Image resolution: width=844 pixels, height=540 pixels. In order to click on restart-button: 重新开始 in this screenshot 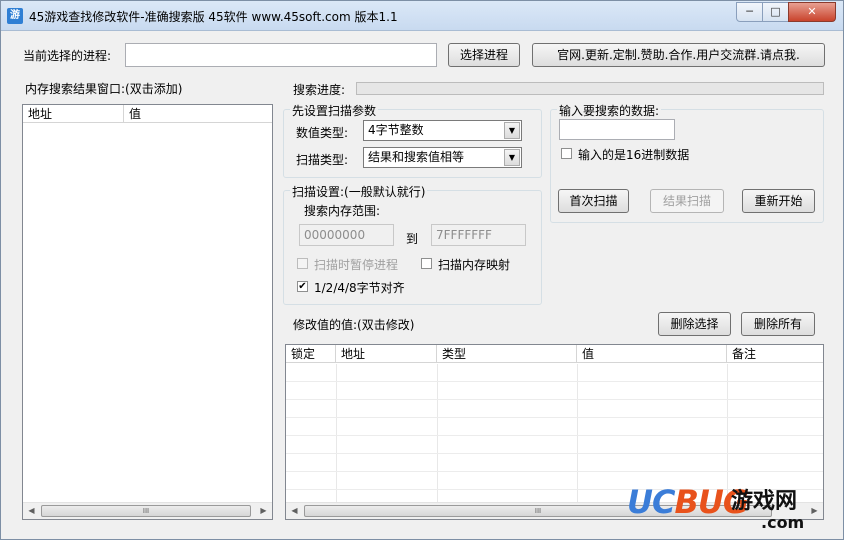, I will do `click(778, 201)`.